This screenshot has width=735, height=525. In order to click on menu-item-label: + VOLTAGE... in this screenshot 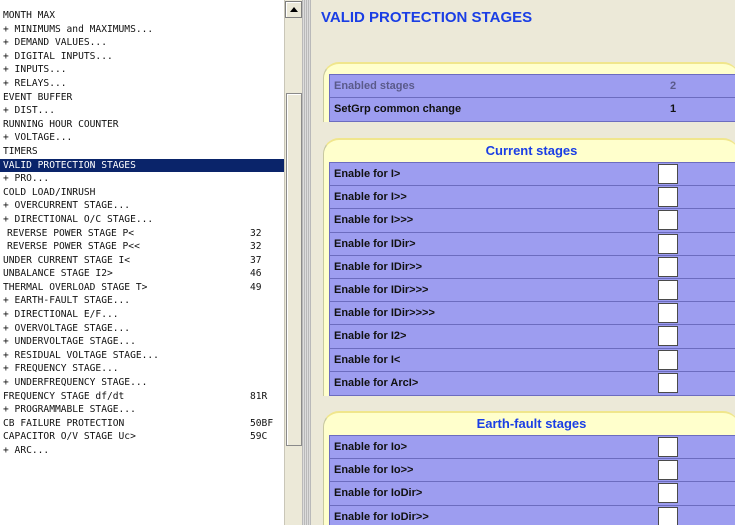, I will do `click(38, 138)`.